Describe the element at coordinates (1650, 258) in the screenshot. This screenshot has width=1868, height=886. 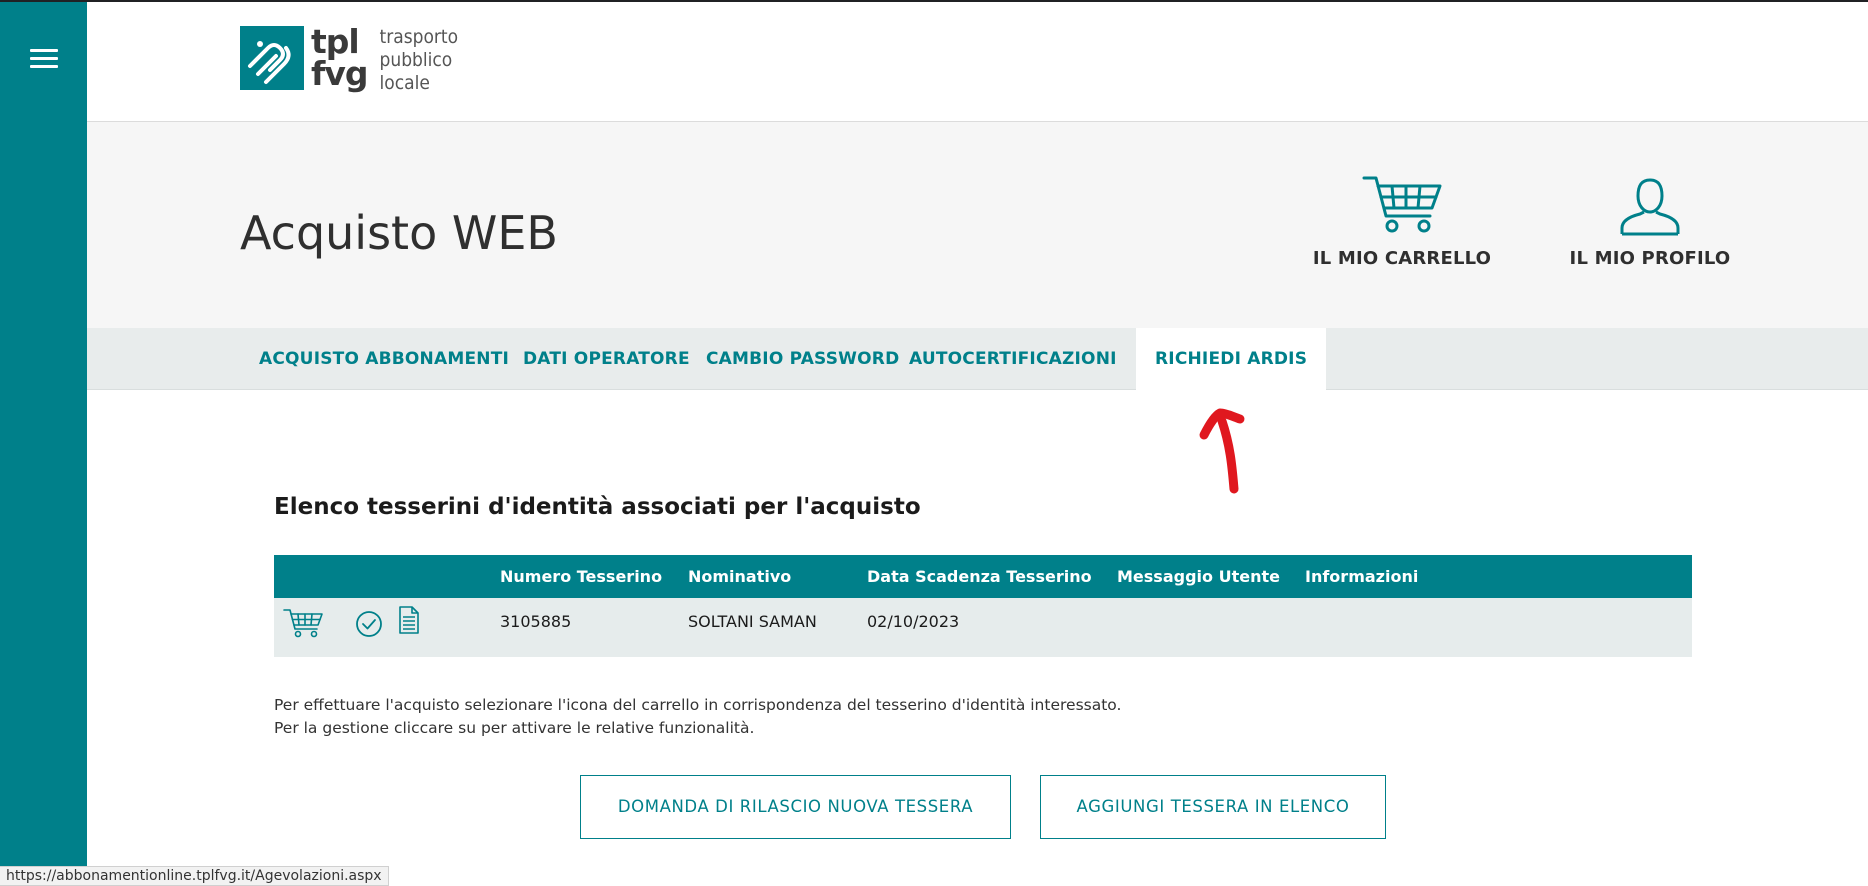
I see `my-profile-label: IL MIO PROFILO` at that location.